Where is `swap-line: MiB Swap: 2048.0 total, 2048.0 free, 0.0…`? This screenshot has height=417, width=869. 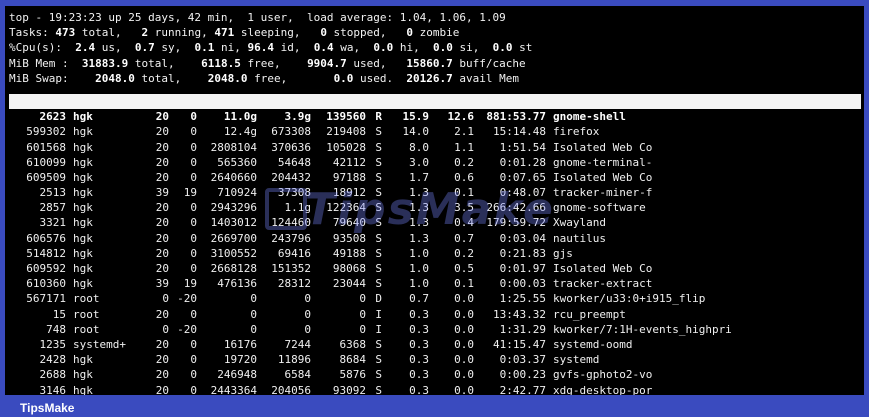 swap-line: MiB Swap: 2048.0 total, 2048.0 free, 0.0… is located at coordinates (264, 78).